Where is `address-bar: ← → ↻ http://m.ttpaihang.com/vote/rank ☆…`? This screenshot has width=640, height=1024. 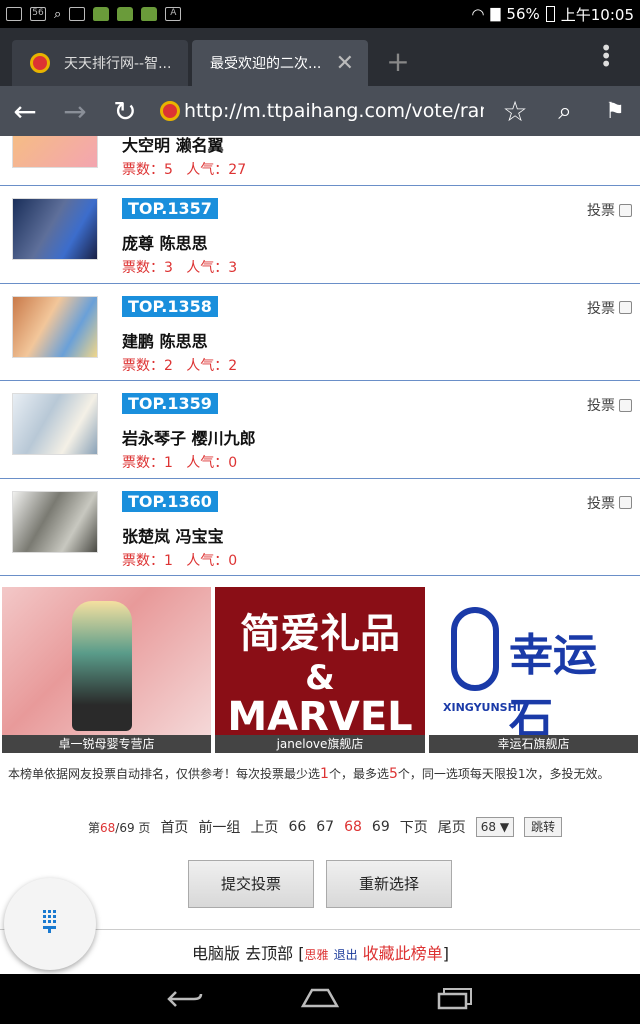 address-bar: ← → ↻ http://m.ttpaihang.com/vote/rank ☆… is located at coordinates (320, 111).